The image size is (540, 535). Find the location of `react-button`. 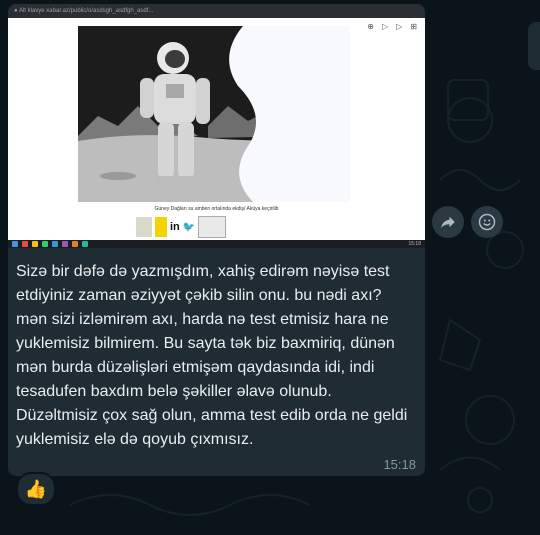

react-button is located at coordinates (487, 222).